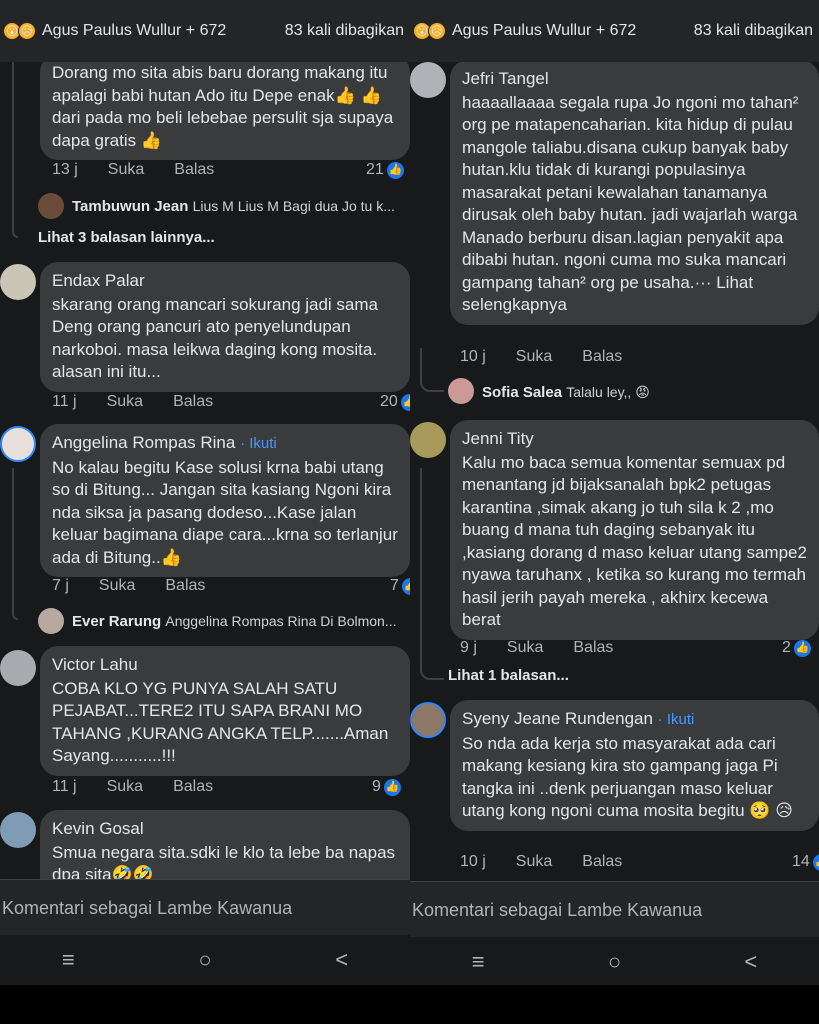  What do you see at coordinates (143, 442) in the screenshot?
I see `comment-author: Anggelina Rompas Rina` at bounding box center [143, 442].